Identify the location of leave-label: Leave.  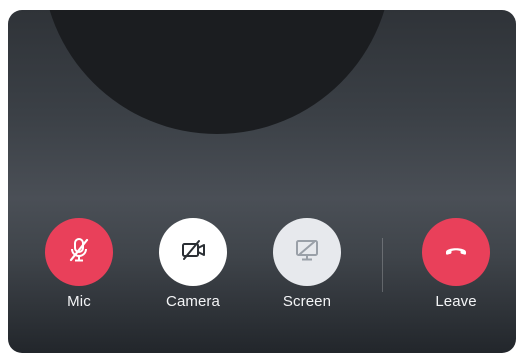
(456, 301).